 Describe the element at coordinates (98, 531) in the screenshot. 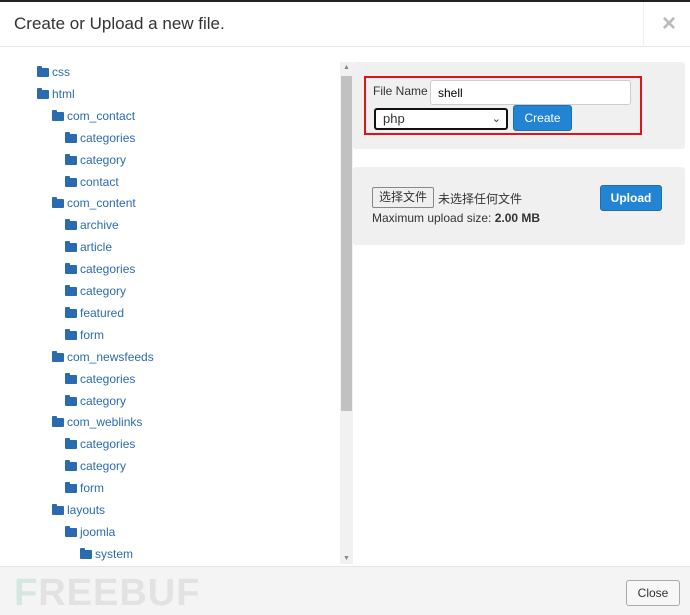

I see `folder-label: joomla` at that location.